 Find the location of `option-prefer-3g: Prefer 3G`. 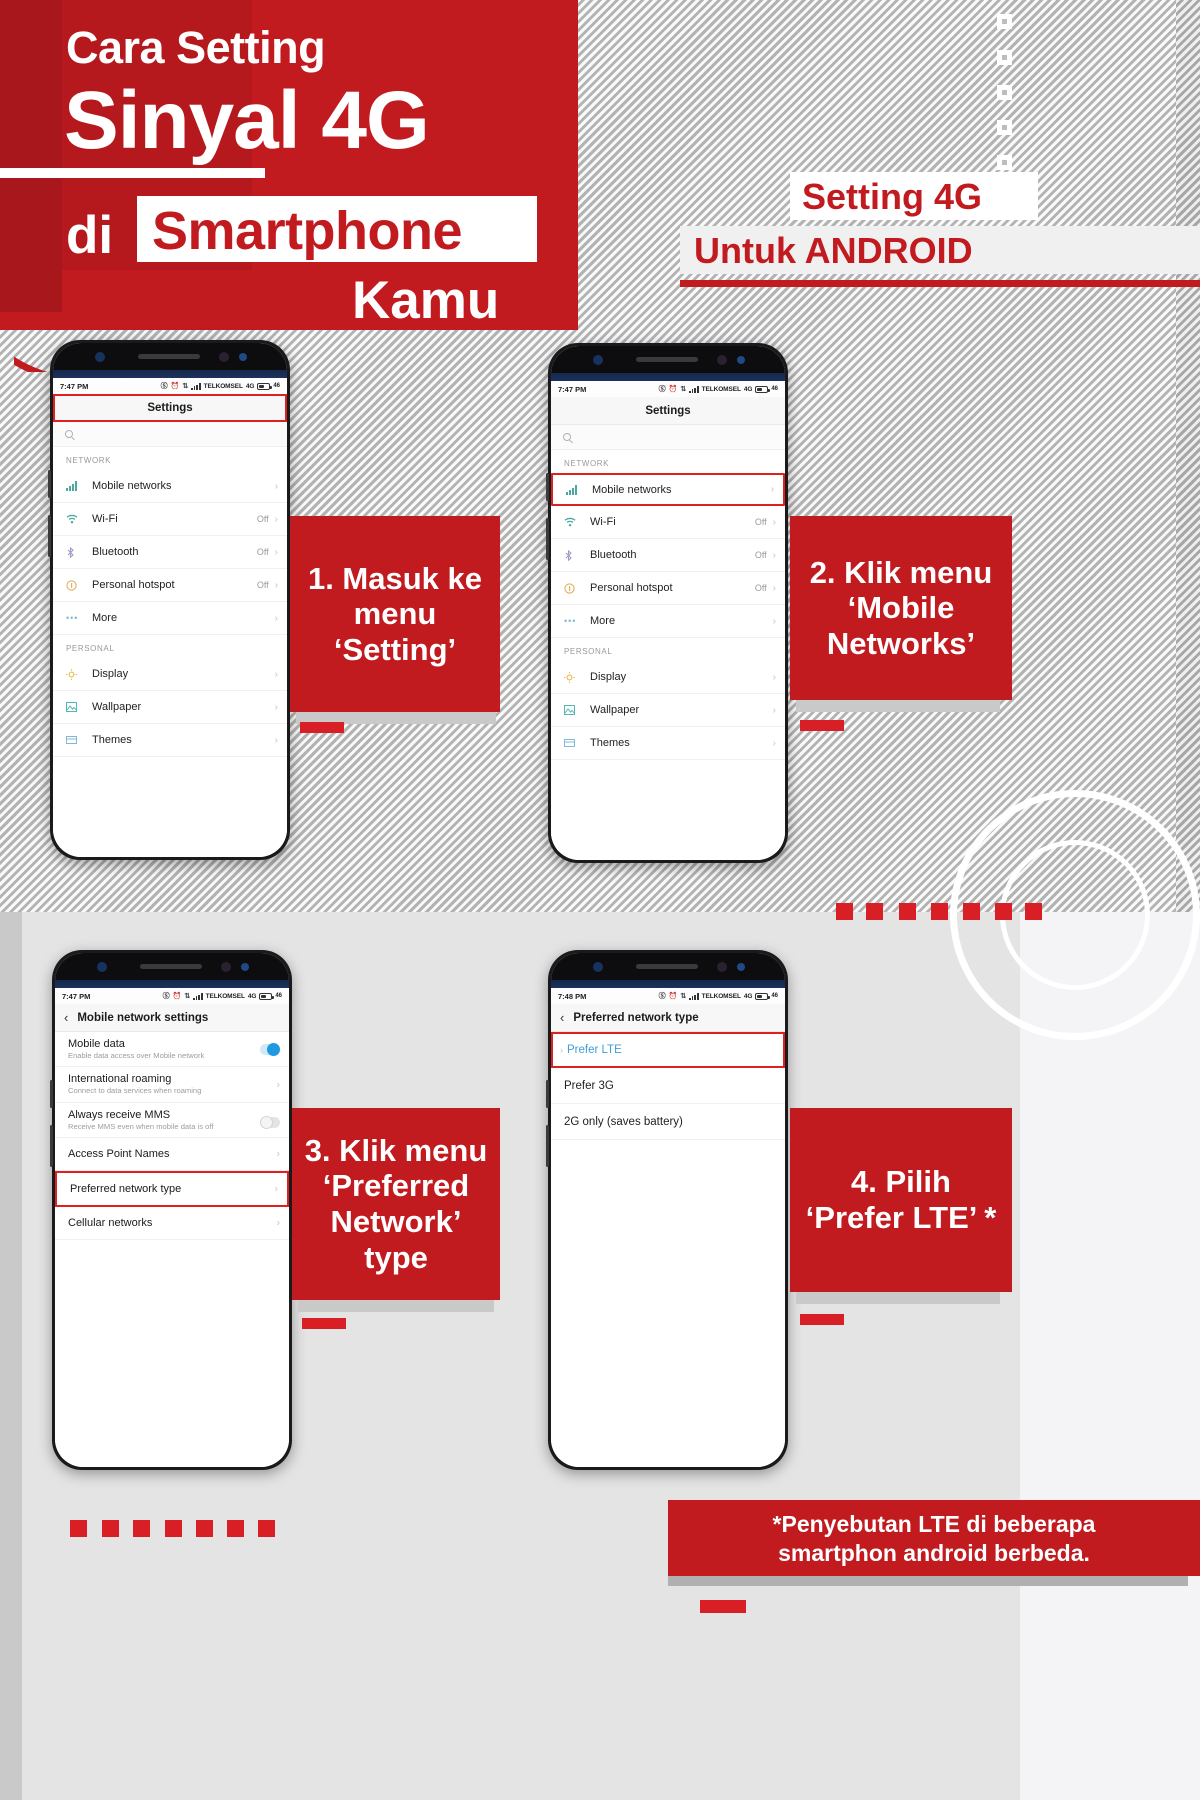

option-prefer-3g: Prefer 3G is located at coordinates (668, 1086).